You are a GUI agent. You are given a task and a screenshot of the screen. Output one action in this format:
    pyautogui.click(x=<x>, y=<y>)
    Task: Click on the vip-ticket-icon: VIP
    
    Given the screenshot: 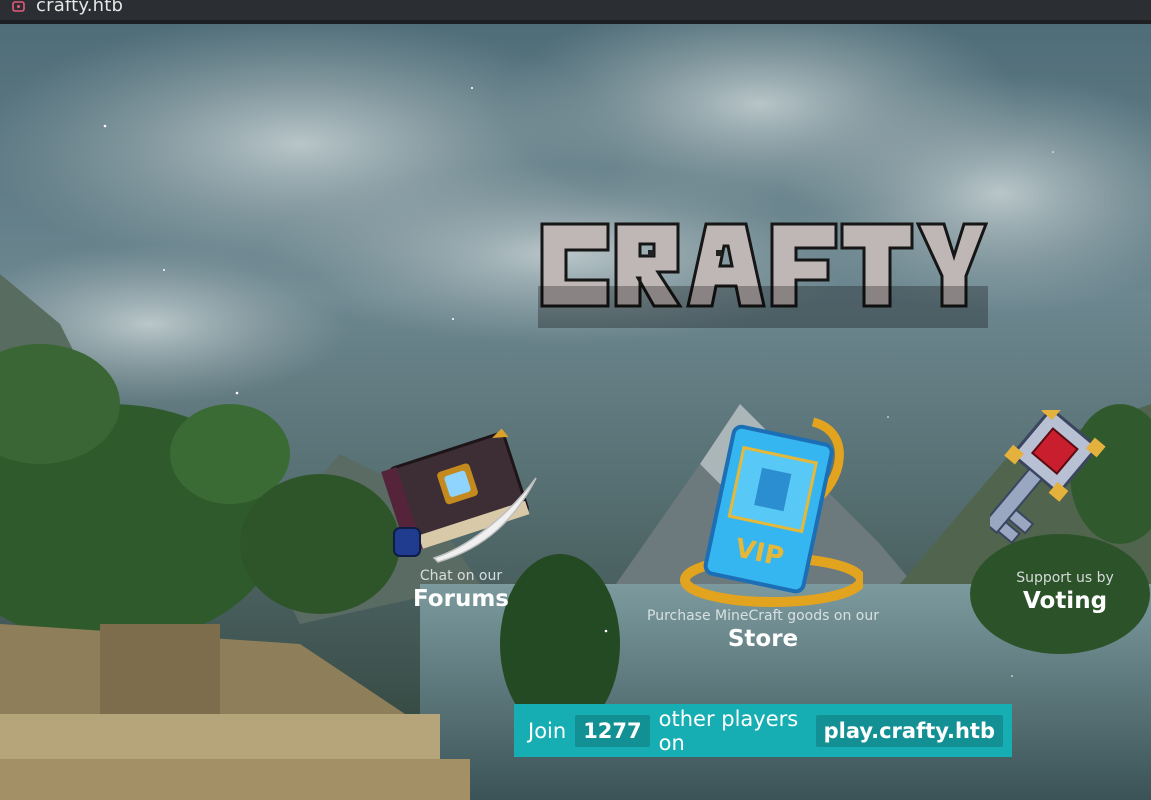 What is the action you would take?
    pyautogui.click(x=771, y=512)
    